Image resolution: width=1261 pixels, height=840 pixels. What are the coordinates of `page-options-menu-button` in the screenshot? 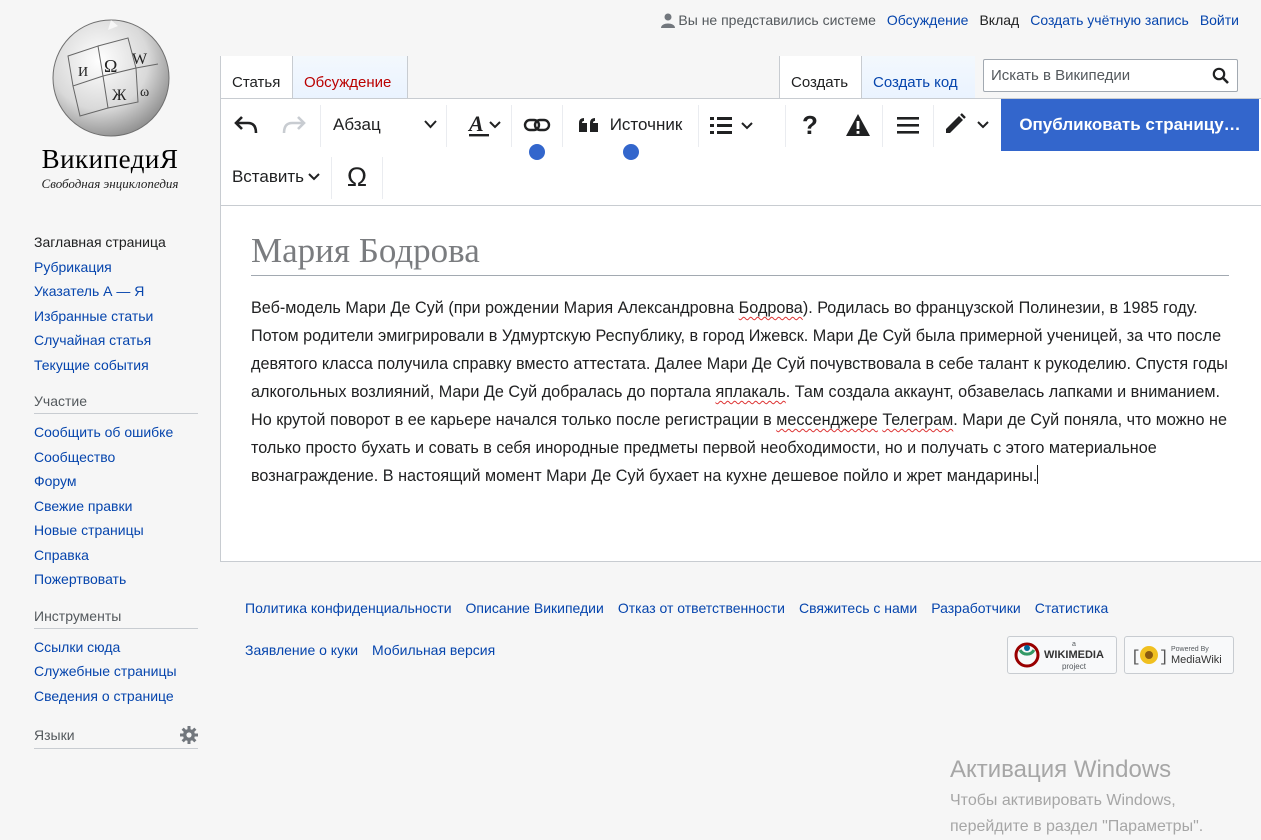 It's located at (908, 125).